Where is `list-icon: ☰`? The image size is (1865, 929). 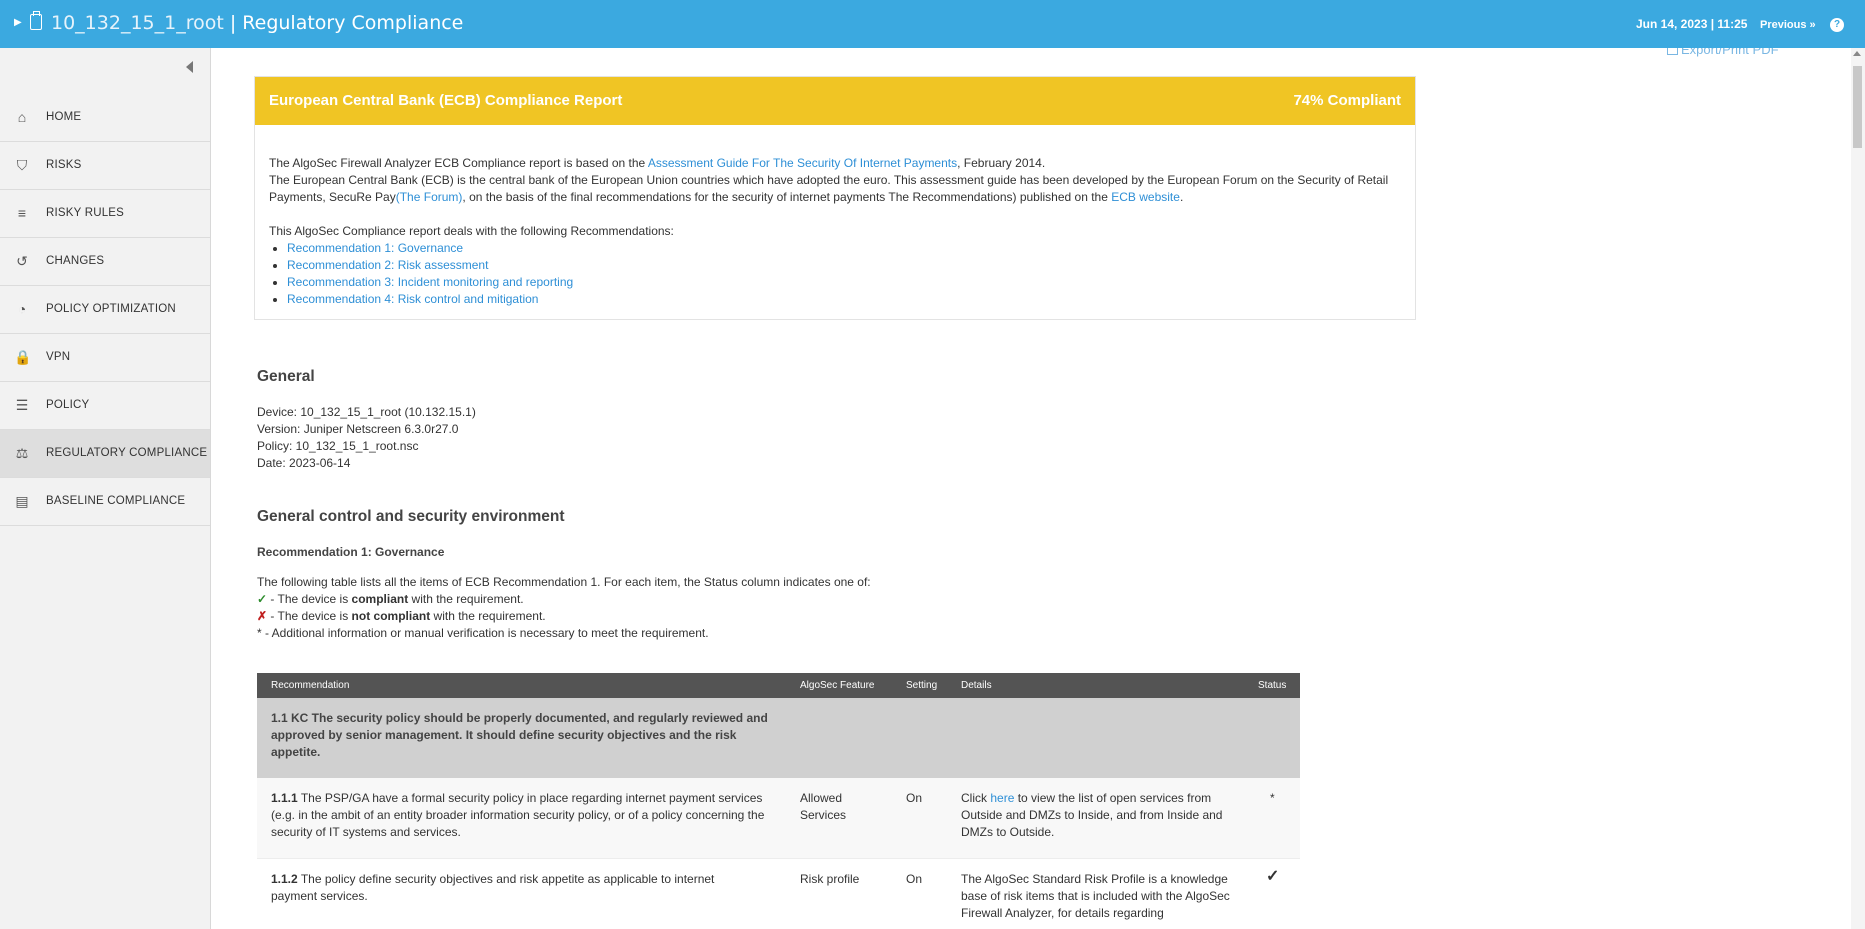
list-icon: ☰ is located at coordinates (22, 405).